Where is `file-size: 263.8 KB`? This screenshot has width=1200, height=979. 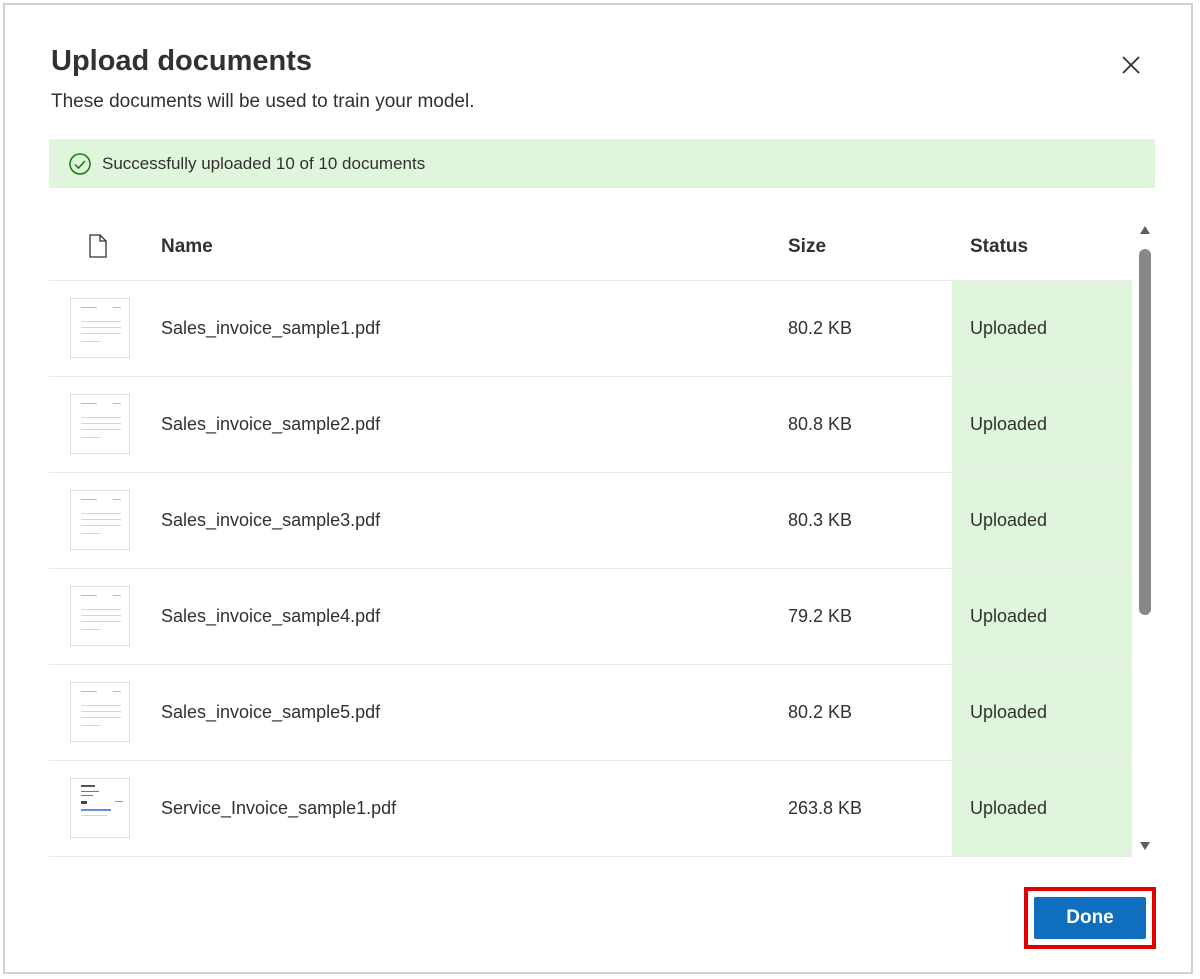
file-size: 263.8 KB is located at coordinates (825, 808).